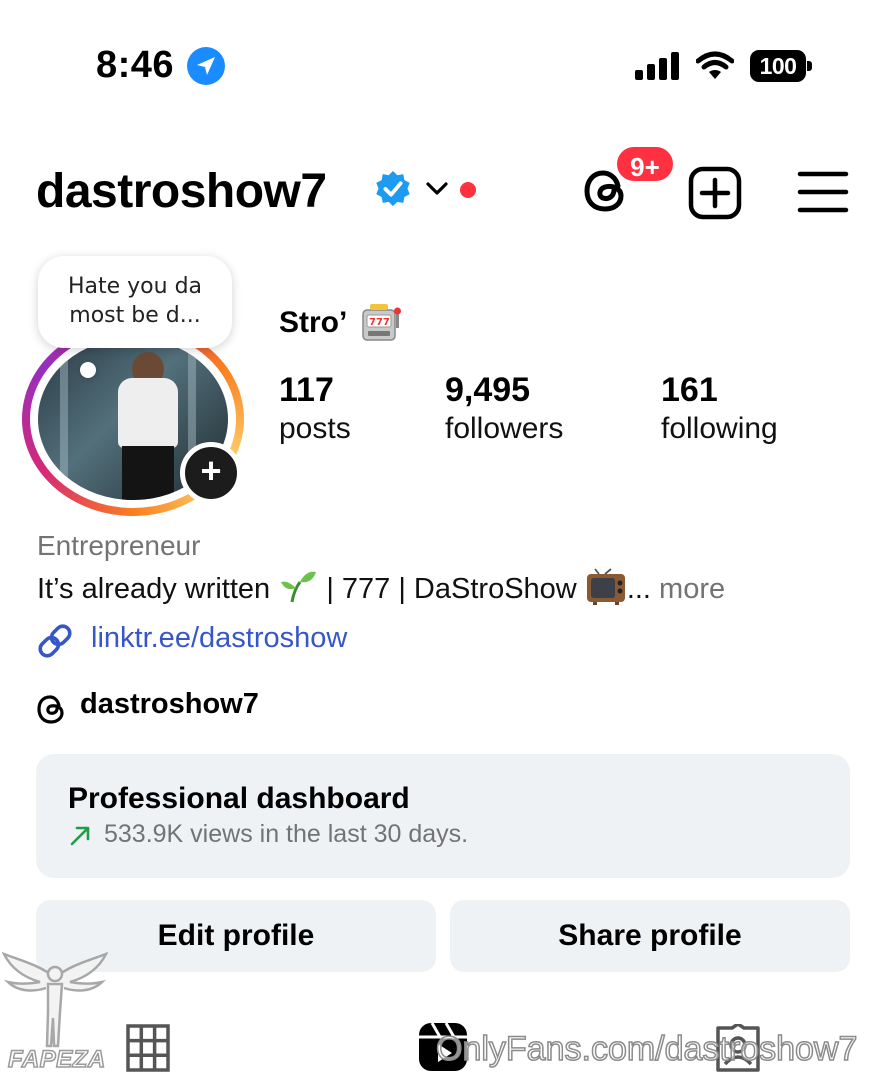 The image size is (886, 1080). Describe the element at coordinates (692, 589) in the screenshot. I see `bio-more-link: more` at that location.